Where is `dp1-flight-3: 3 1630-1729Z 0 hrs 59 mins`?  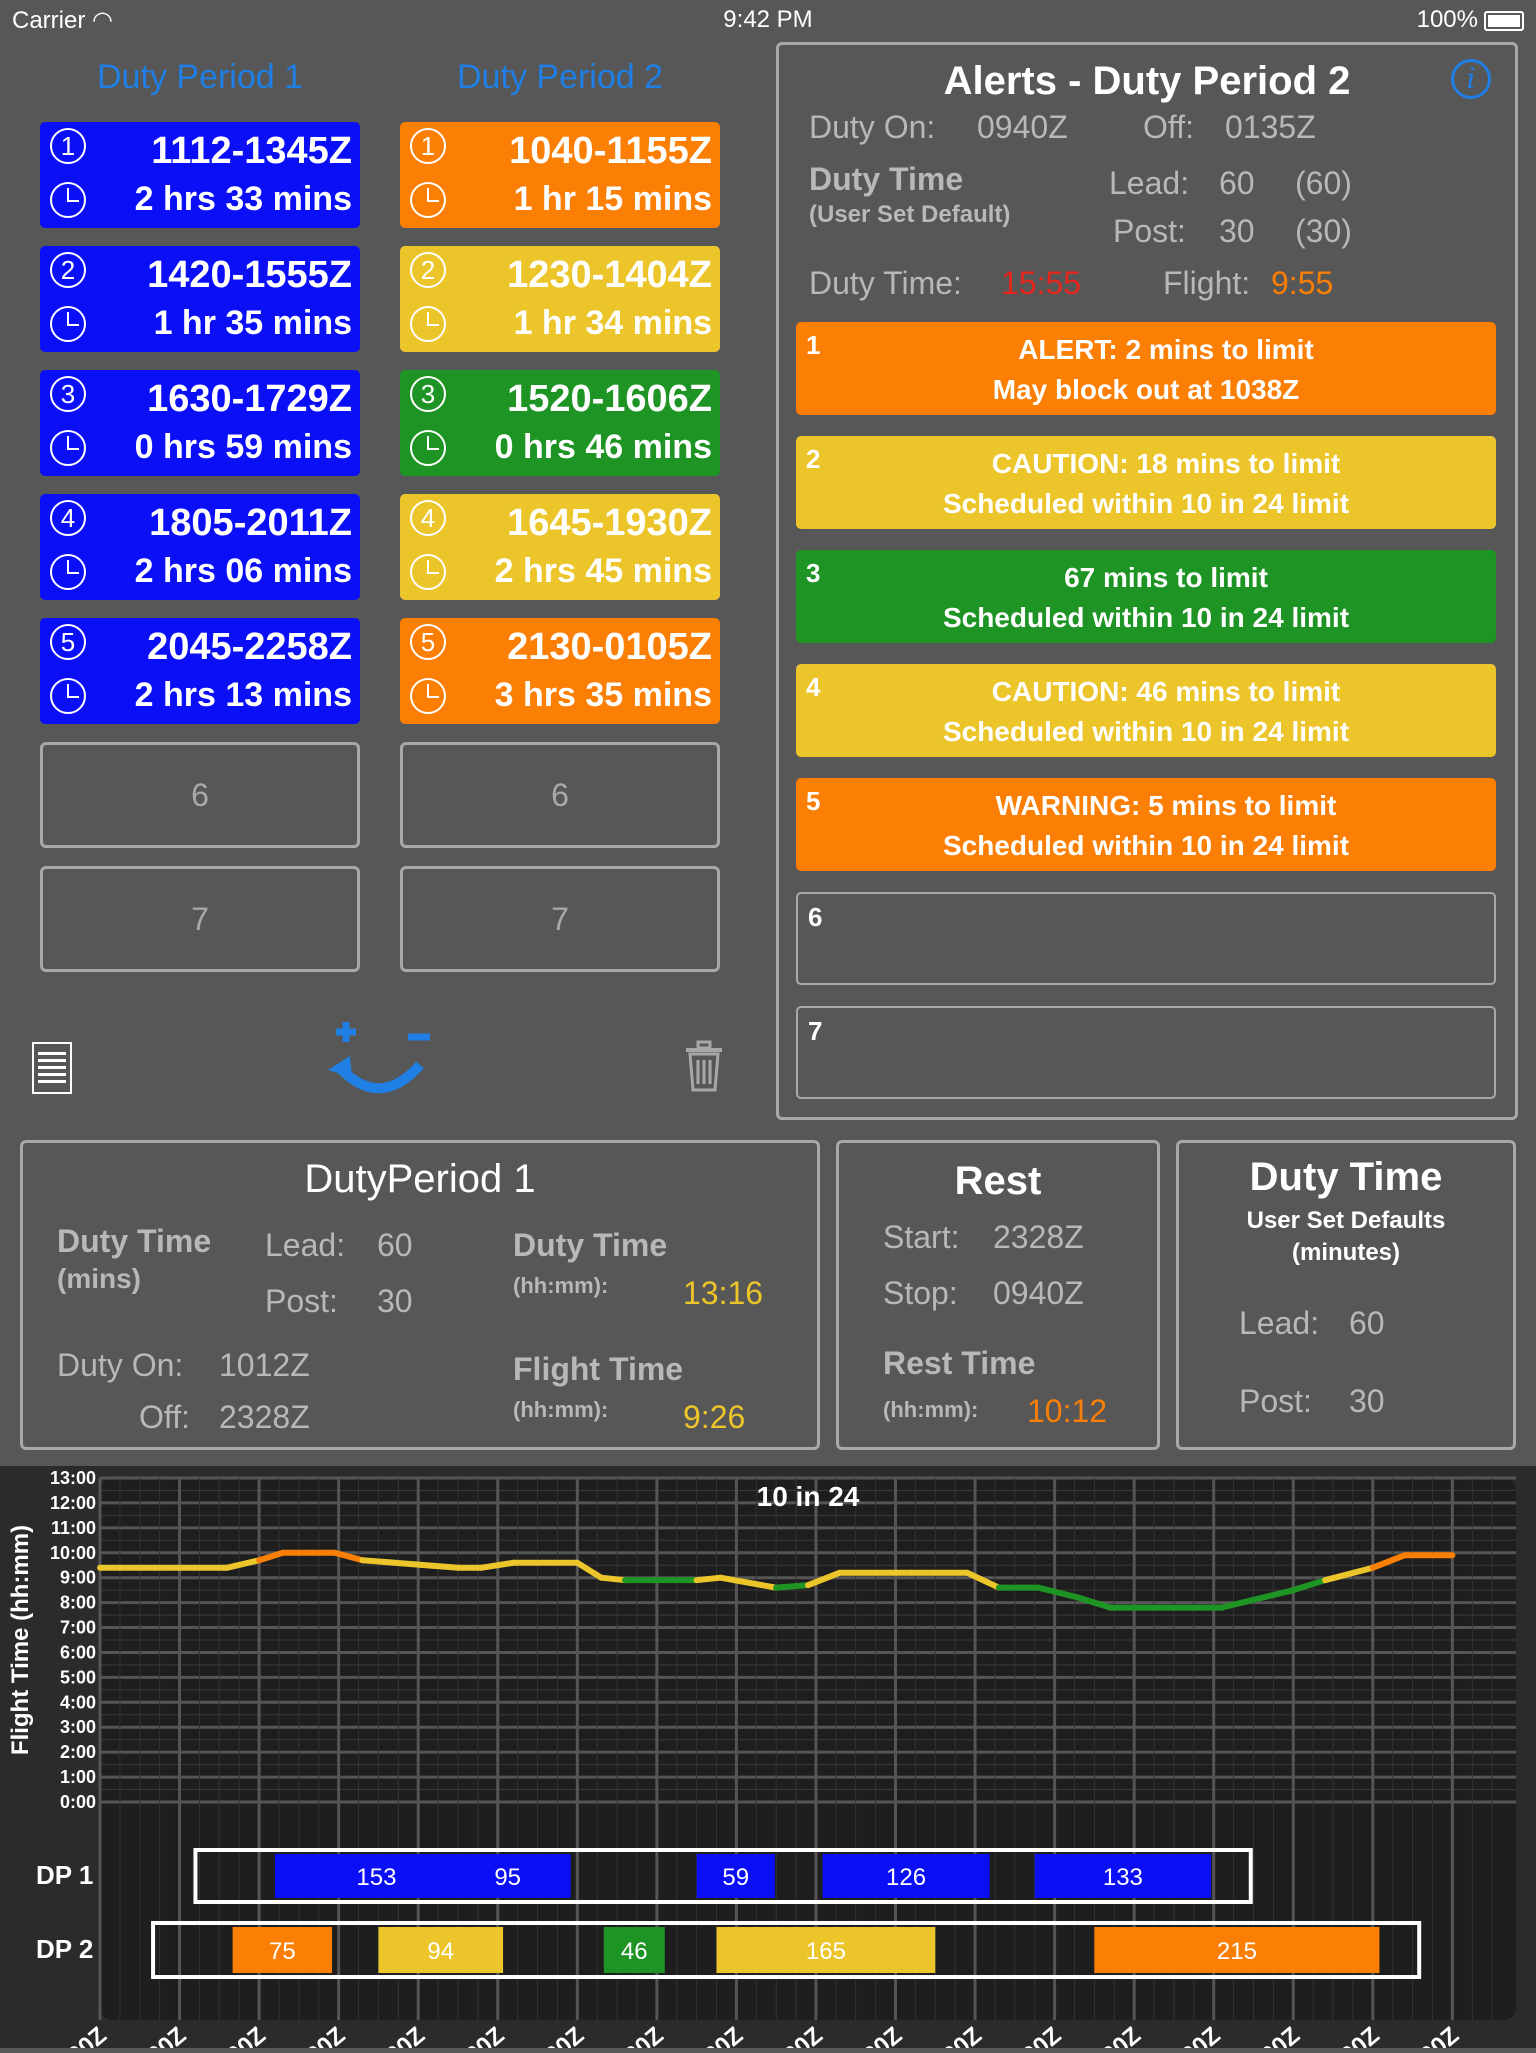
dp1-flight-3: 3 1630-1729Z 0 hrs 59 mins is located at coordinates (200, 423).